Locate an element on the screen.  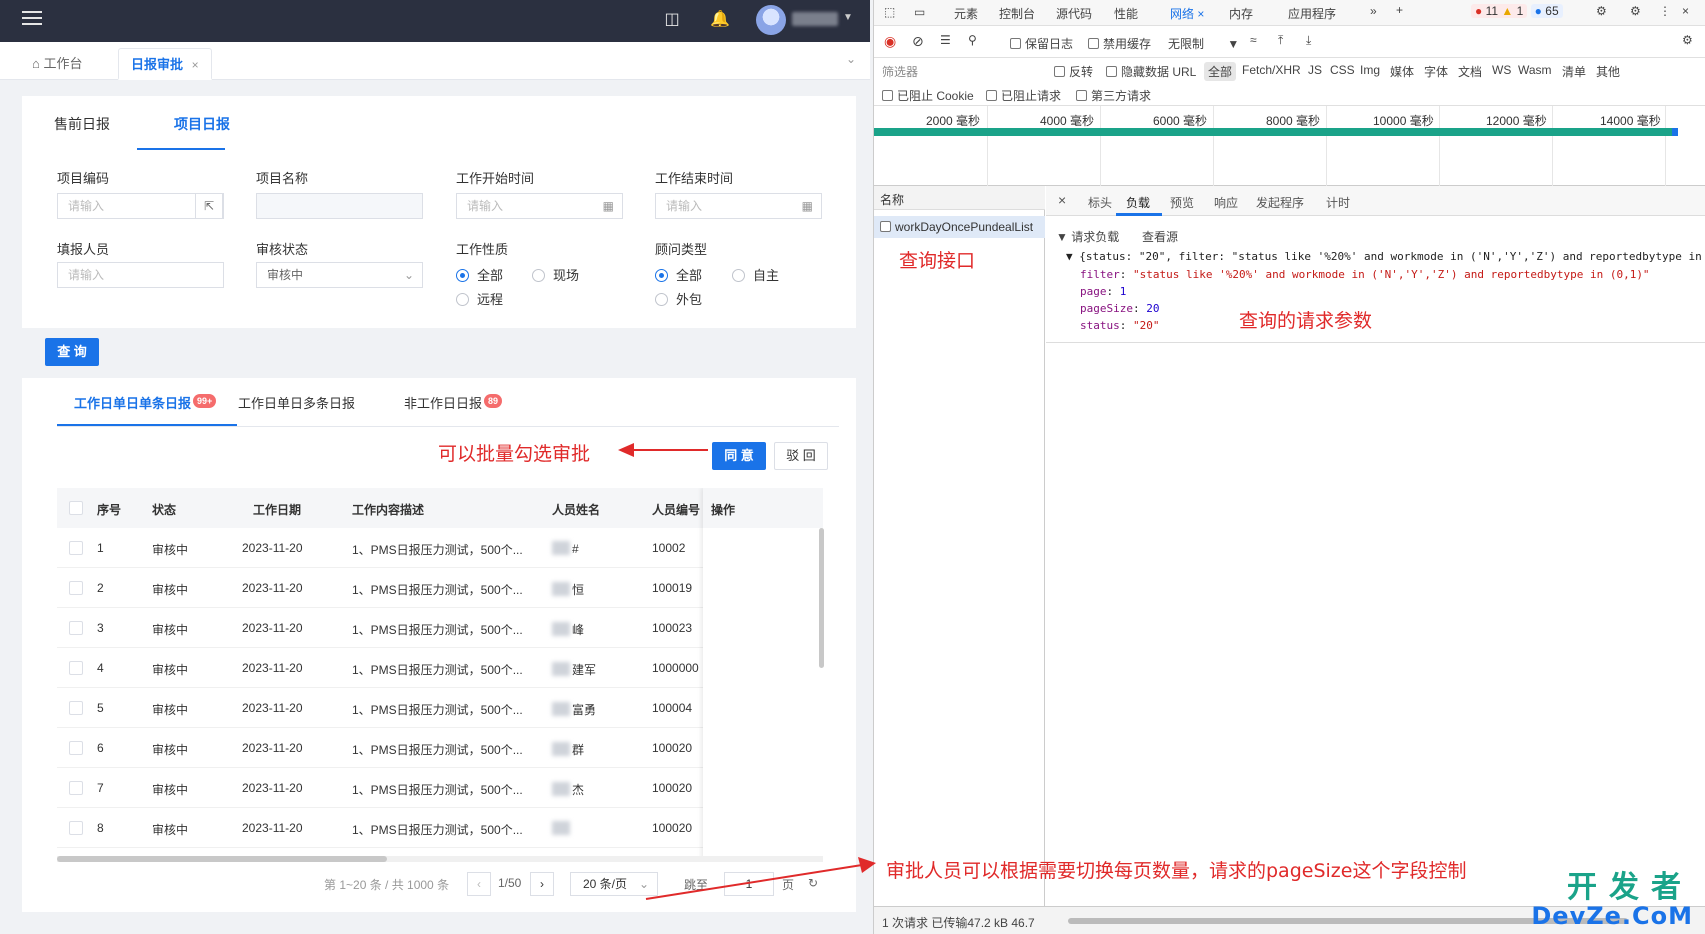
tab-headers: 标头 is located at coordinates (1100, 202).